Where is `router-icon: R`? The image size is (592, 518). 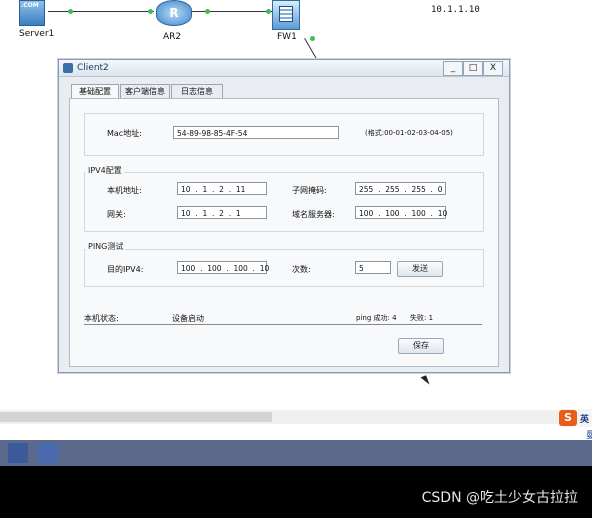 router-icon: R is located at coordinates (174, 13).